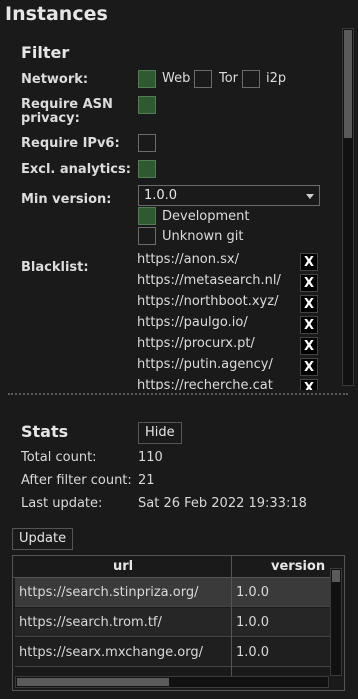 The image size is (358, 699). What do you see at coordinates (66, 199) in the screenshot?
I see `min-version-label: Min version:` at bounding box center [66, 199].